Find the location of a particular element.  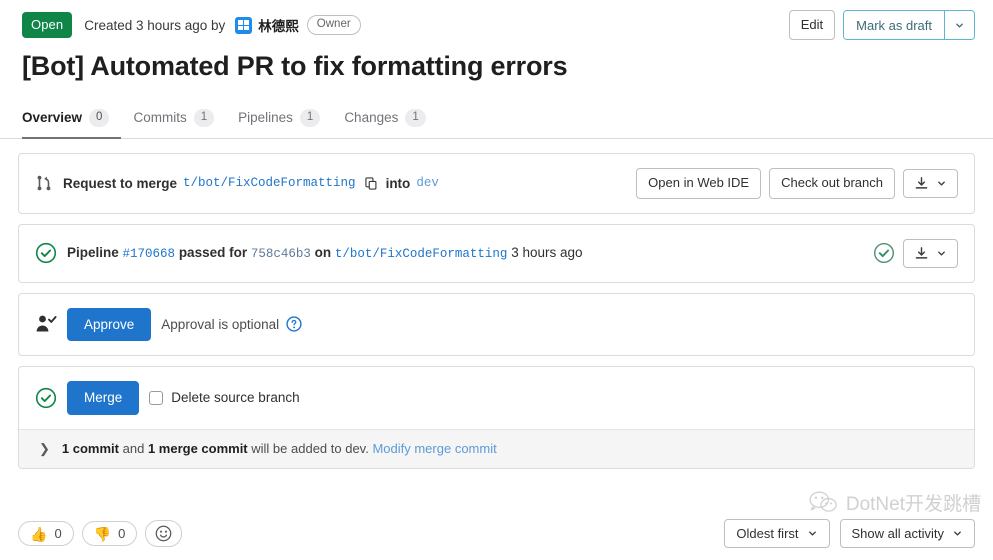

author: 林德熙 is located at coordinates (267, 25).